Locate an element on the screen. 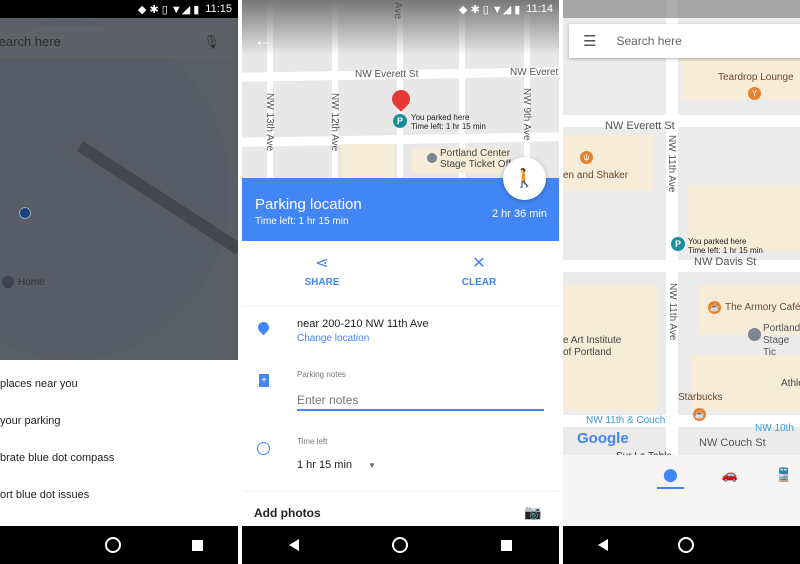 The height and width of the screenshot is (564, 800). share-icon: ⋖ is located at coordinates (322, 263).